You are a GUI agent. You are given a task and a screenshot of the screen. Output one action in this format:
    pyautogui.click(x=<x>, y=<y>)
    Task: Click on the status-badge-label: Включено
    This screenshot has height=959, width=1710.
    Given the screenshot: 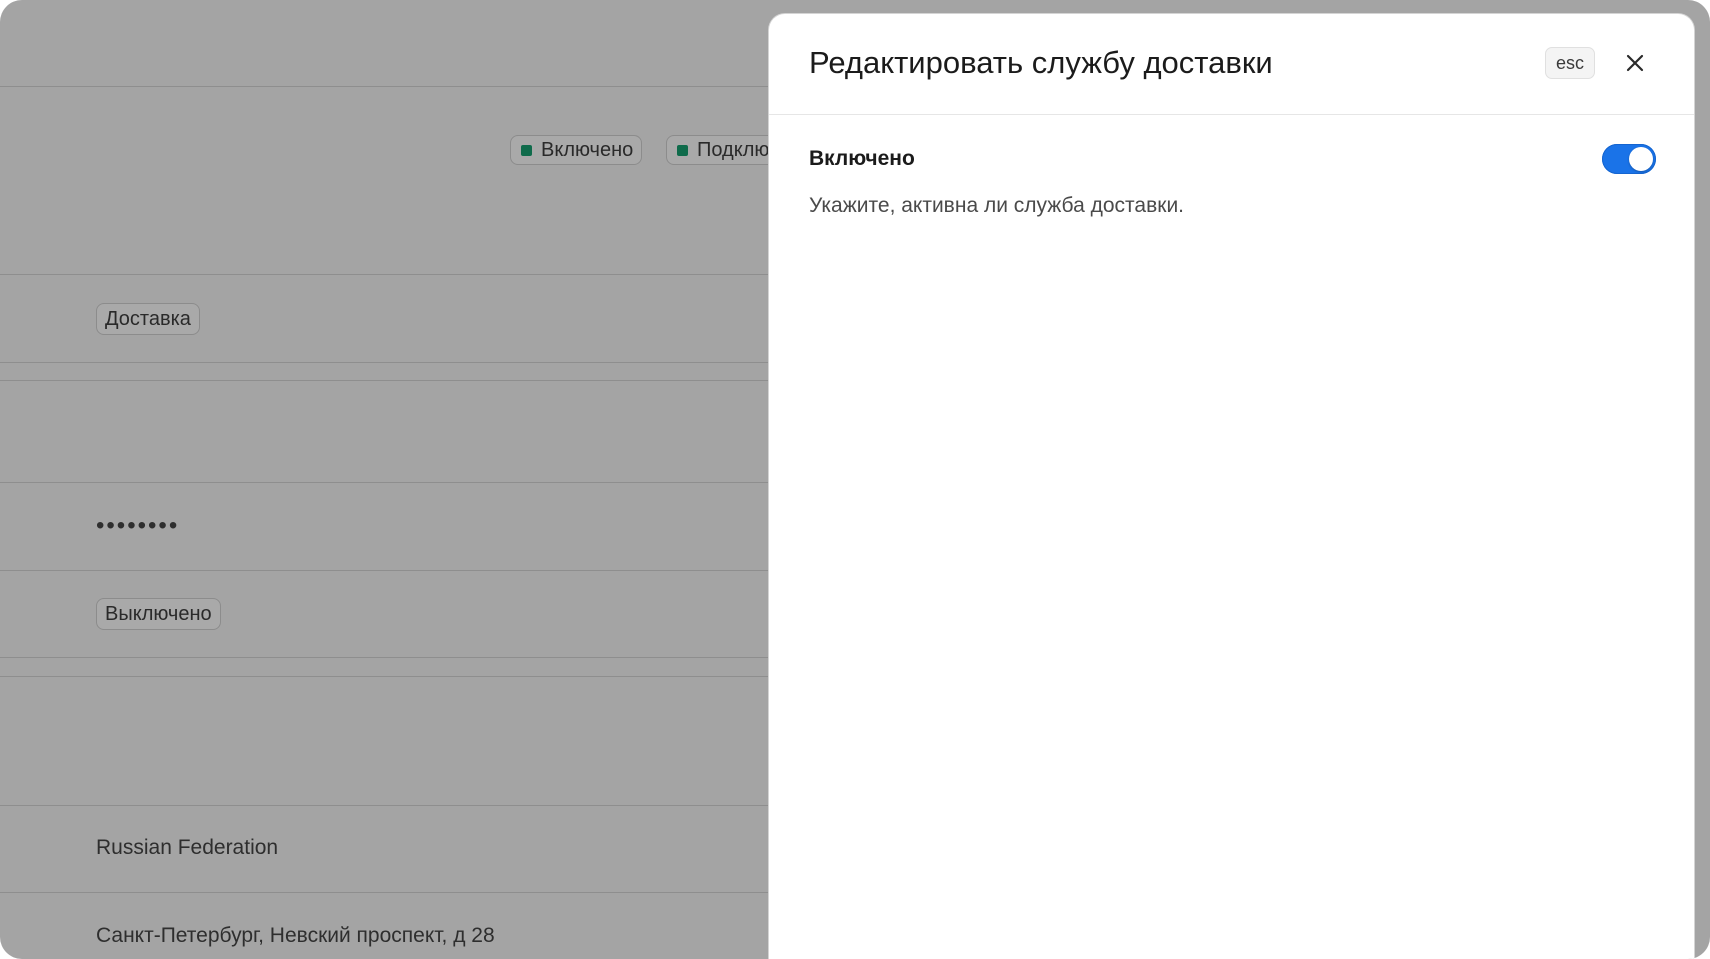 What is the action you would take?
    pyautogui.click(x=587, y=149)
    